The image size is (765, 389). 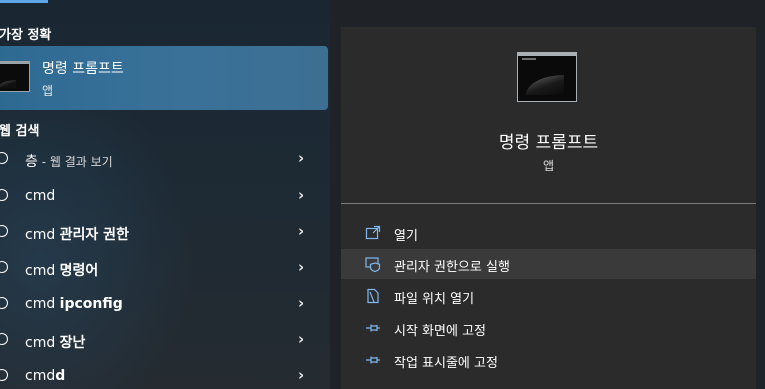 What do you see at coordinates (26, 35) in the screenshot?
I see `best-match-heading: 가장 정확` at bounding box center [26, 35].